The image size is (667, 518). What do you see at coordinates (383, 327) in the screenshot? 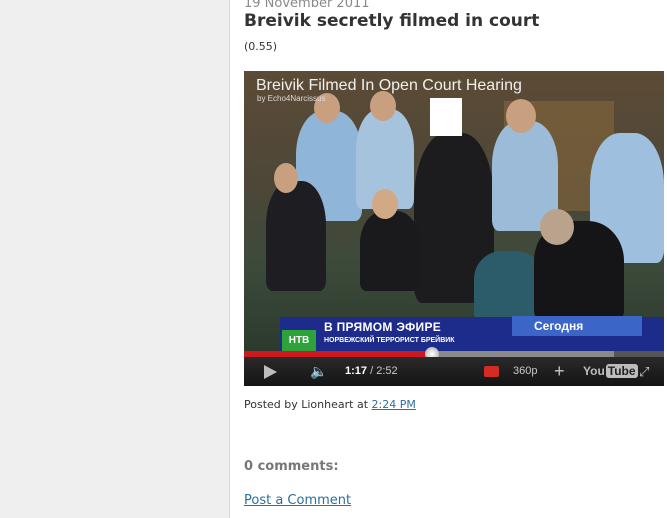
I see `banner-live-text: В ПРЯМОМ ЭФИРЕ` at bounding box center [383, 327].